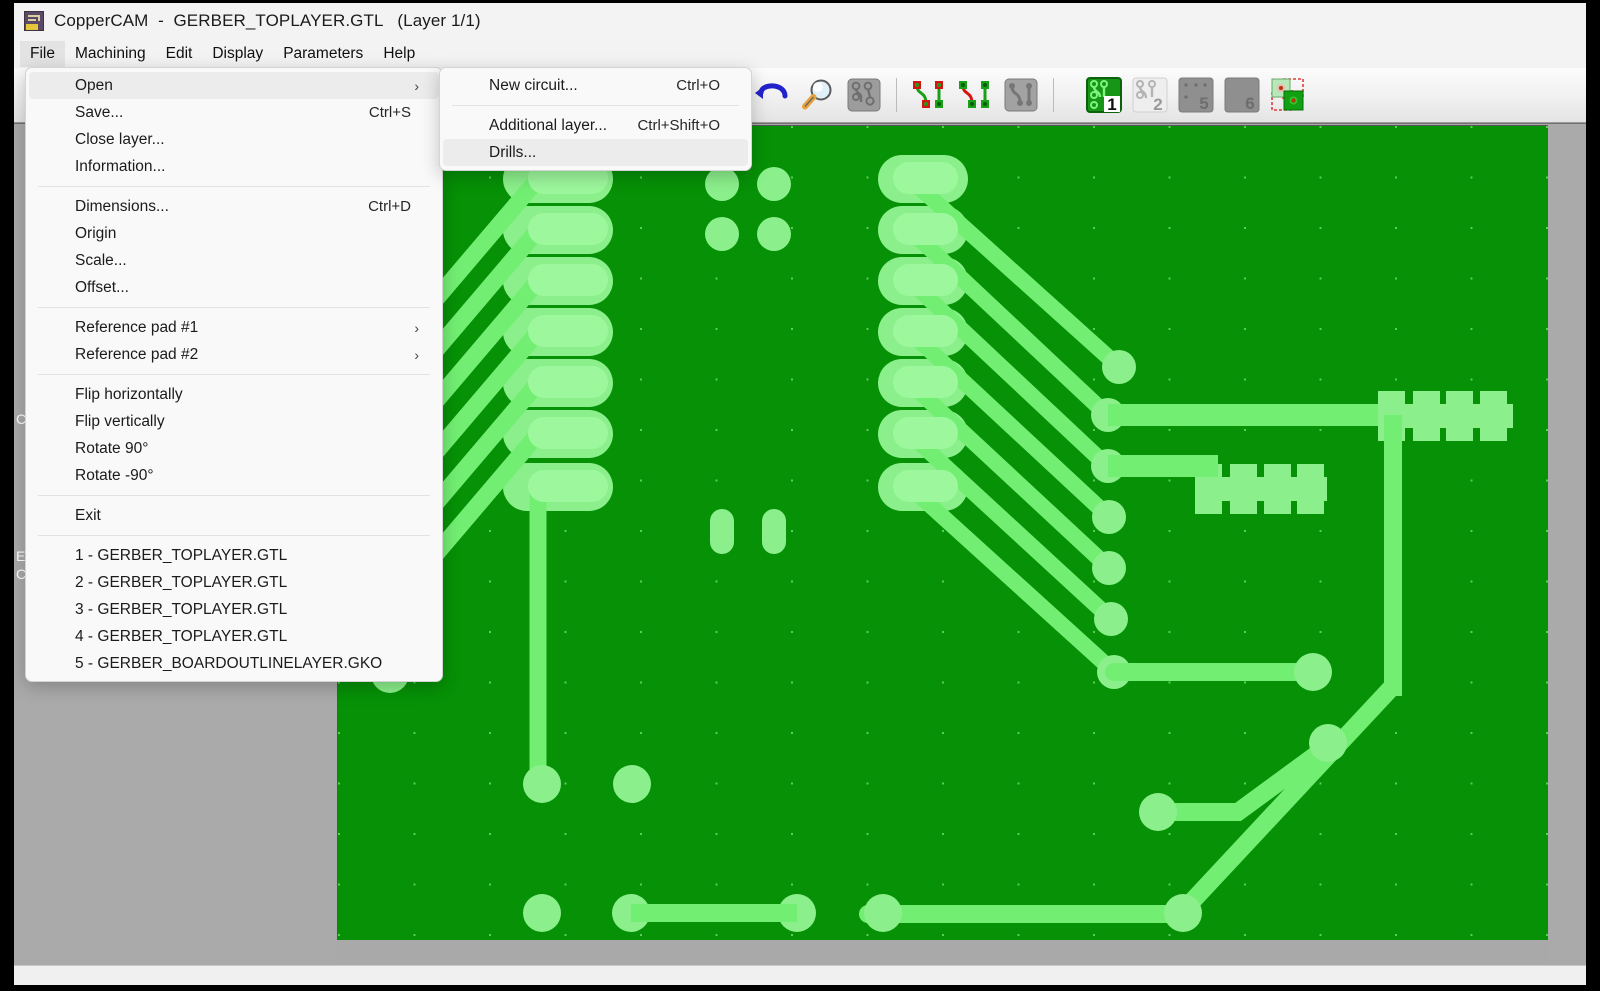 This screenshot has height=991, width=1600. What do you see at coordinates (88, 515) in the screenshot?
I see `menu-item-exit-label: Exit` at bounding box center [88, 515].